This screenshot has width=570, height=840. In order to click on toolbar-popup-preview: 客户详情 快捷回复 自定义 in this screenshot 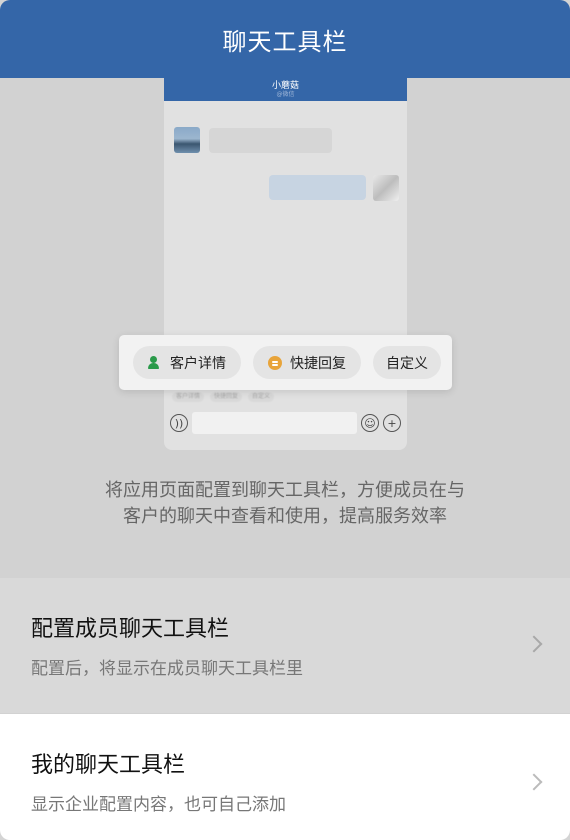, I will do `click(285, 362)`.